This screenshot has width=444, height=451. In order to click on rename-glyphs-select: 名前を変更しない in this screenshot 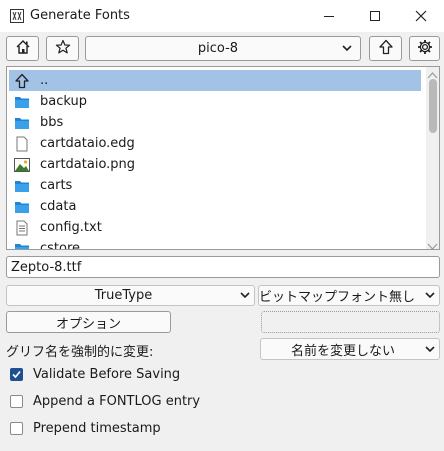, I will do `click(350, 349)`.